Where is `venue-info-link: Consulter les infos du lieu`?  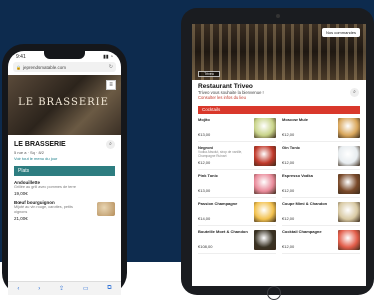
venue-info-link: Consulter les infos du lieu is located at coordinates (279, 97).